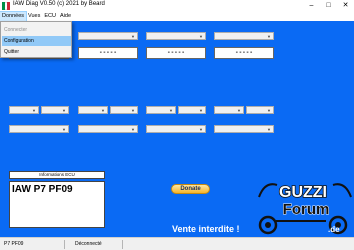 This screenshot has height=250, width=354. What do you see at coordinates (57, 175) in the screenshot?
I see `ecu-info-label: Informations ECU` at bounding box center [57, 175].